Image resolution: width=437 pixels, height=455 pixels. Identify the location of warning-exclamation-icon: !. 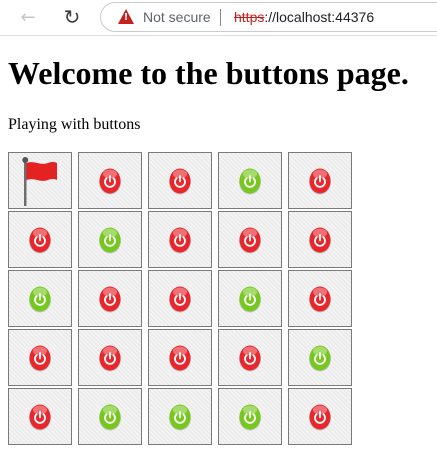
(126, 17).